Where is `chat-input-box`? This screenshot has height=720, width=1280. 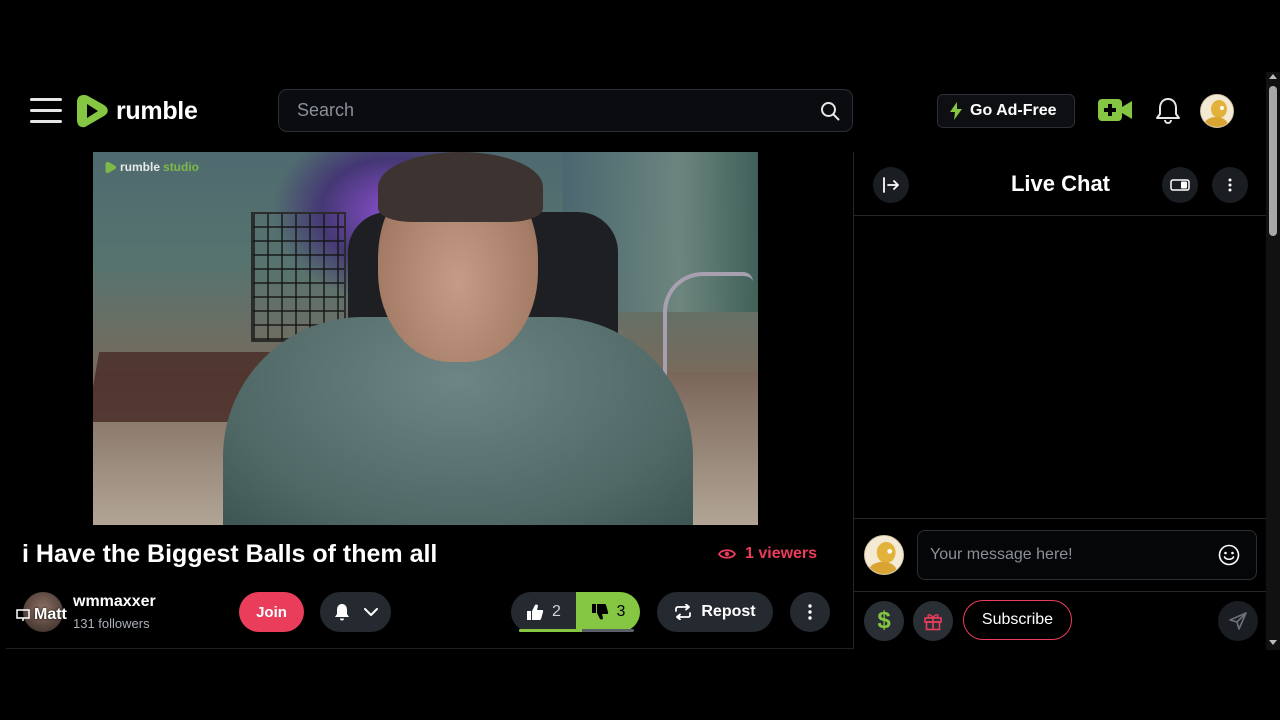 chat-input-box is located at coordinates (1087, 555).